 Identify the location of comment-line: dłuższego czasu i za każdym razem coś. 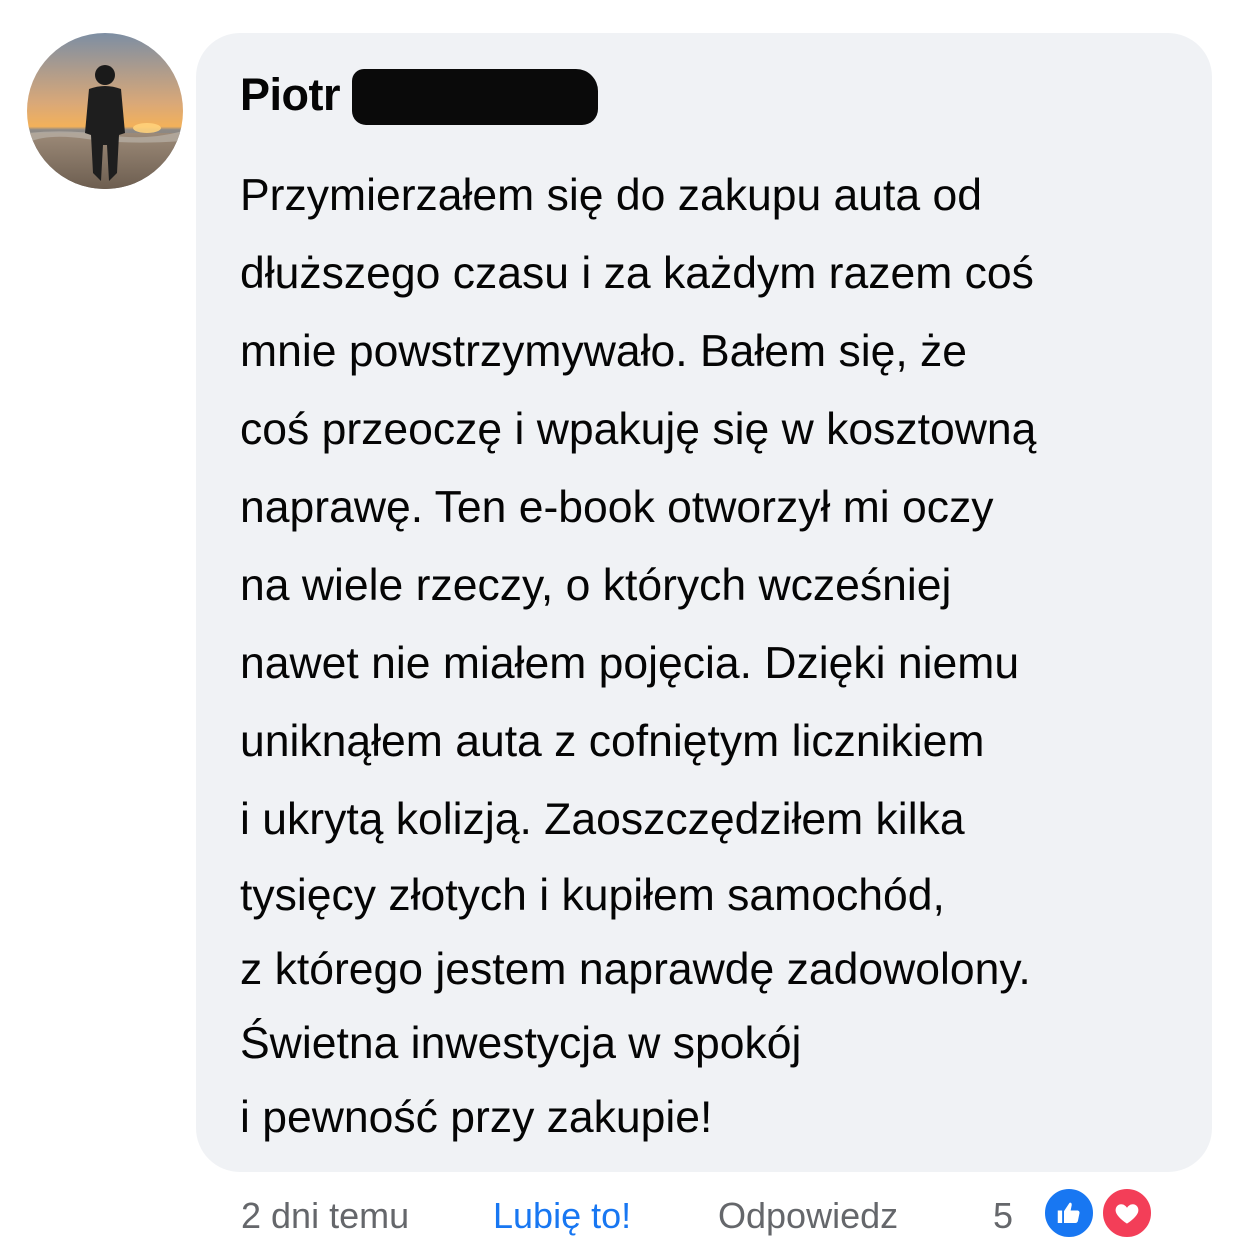
(637, 273).